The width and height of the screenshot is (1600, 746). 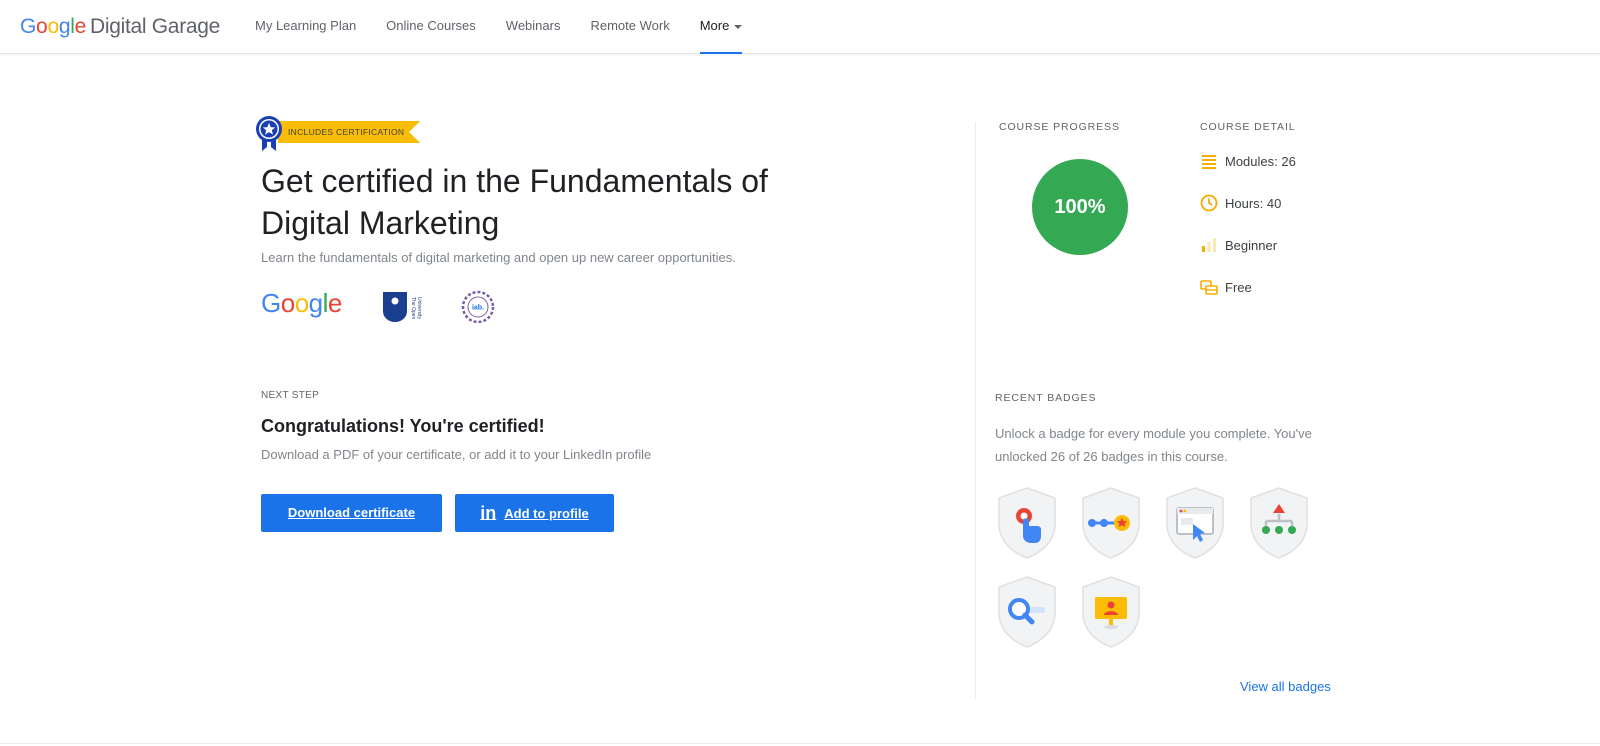 What do you see at coordinates (629, 27) in the screenshot?
I see `nav-remote-work: Remote Work` at bounding box center [629, 27].